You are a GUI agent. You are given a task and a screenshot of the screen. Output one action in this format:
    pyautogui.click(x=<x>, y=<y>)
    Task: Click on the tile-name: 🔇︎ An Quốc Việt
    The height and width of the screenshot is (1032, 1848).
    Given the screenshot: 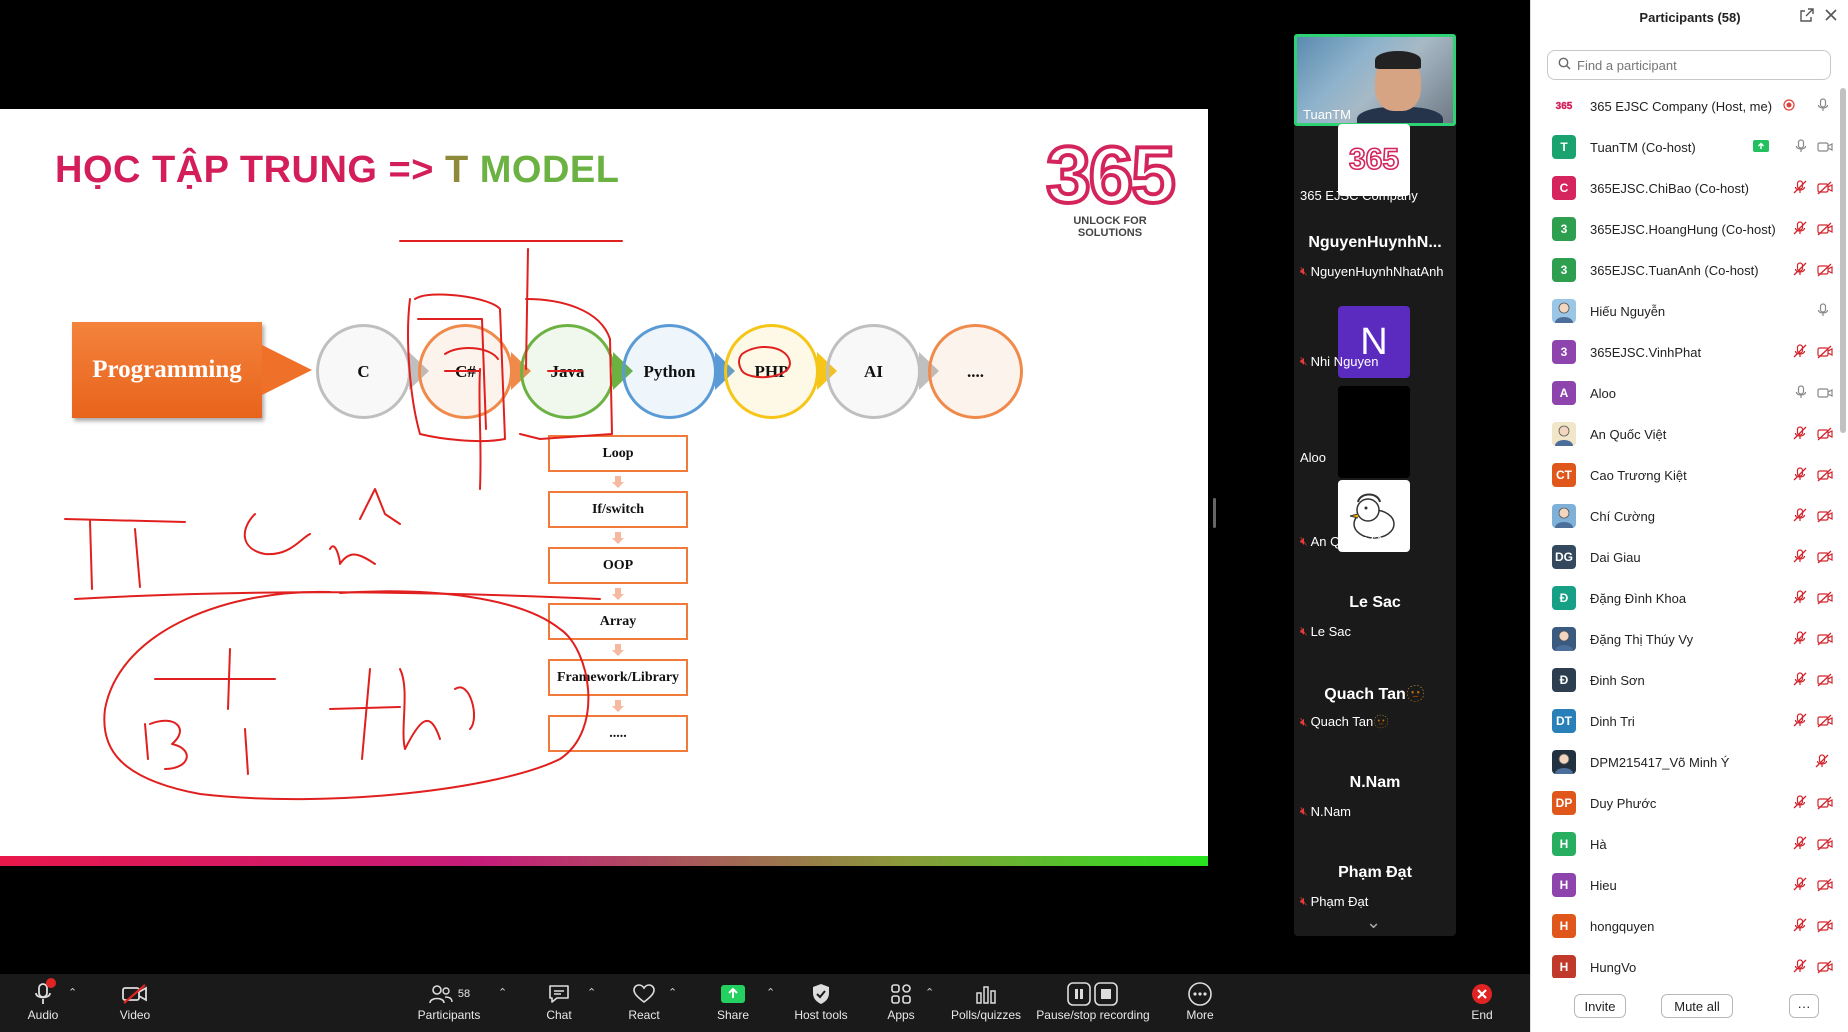 What is the action you would take?
    pyautogui.click(x=1343, y=541)
    